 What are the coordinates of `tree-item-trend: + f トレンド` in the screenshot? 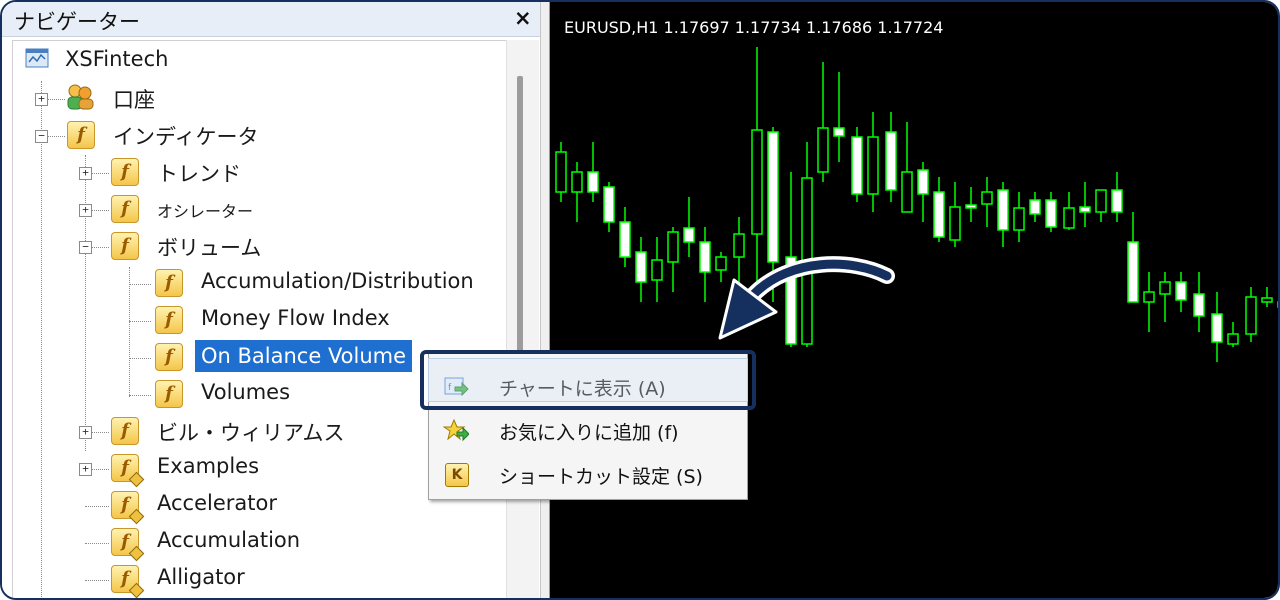 It's located at (207, 171).